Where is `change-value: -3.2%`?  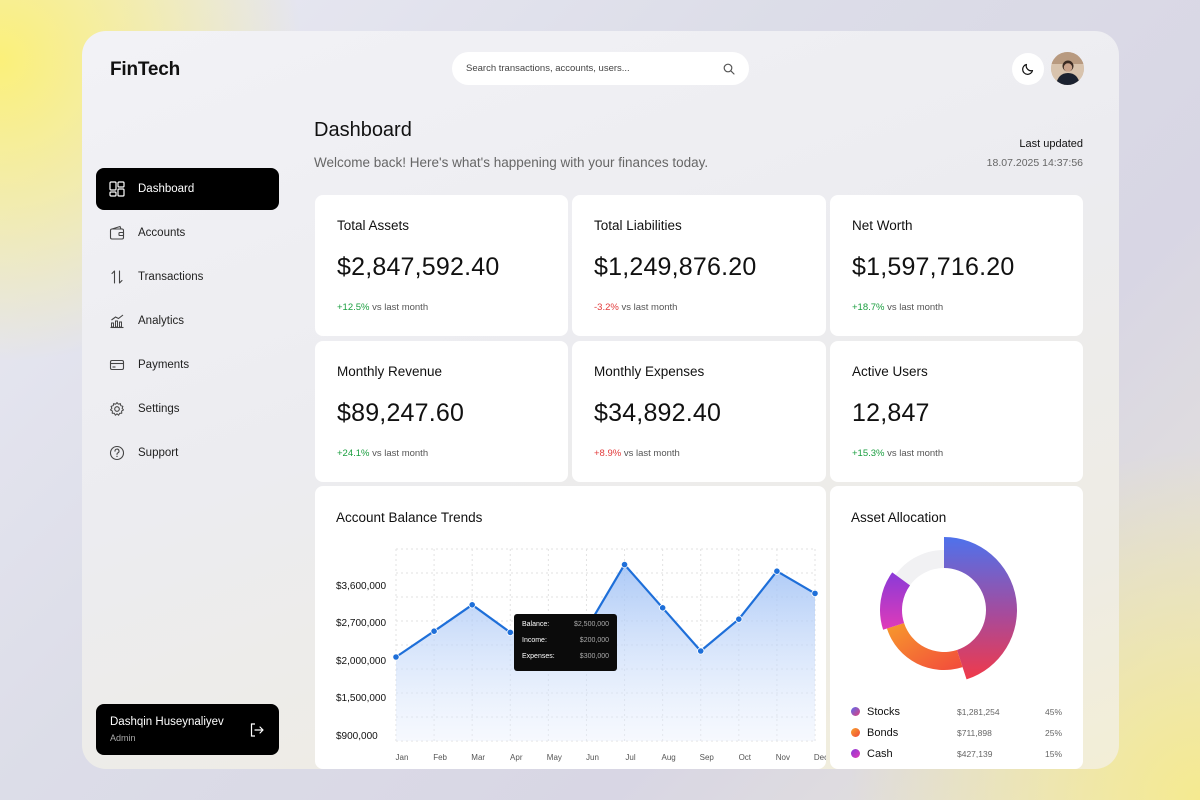 change-value: -3.2% is located at coordinates (606, 307).